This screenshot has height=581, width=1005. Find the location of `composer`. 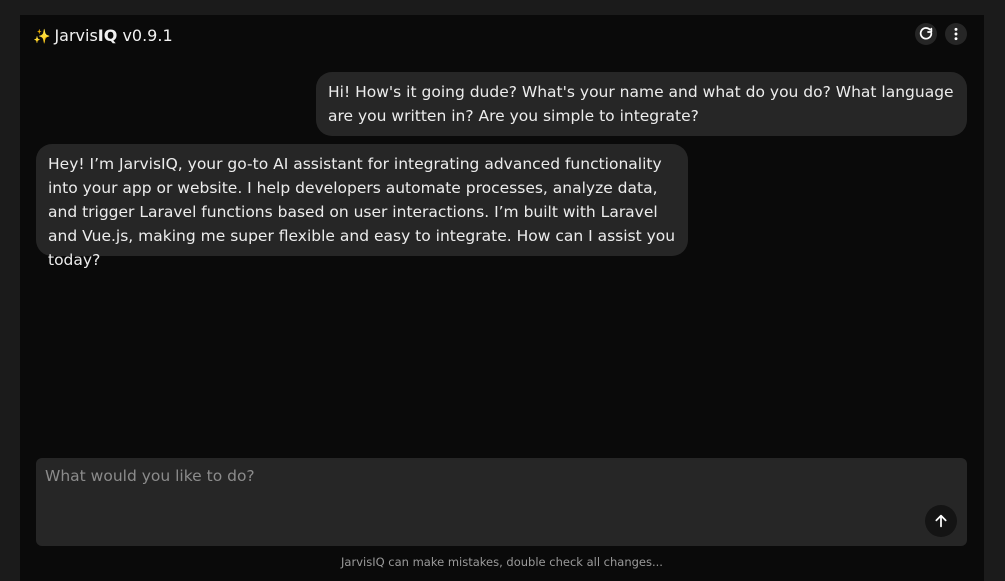

composer is located at coordinates (501, 502).